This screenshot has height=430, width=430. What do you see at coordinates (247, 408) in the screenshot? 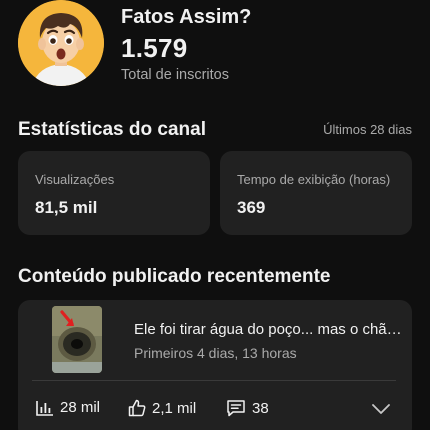
I see `video-comments-metric: 38` at bounding box center [247, 408].